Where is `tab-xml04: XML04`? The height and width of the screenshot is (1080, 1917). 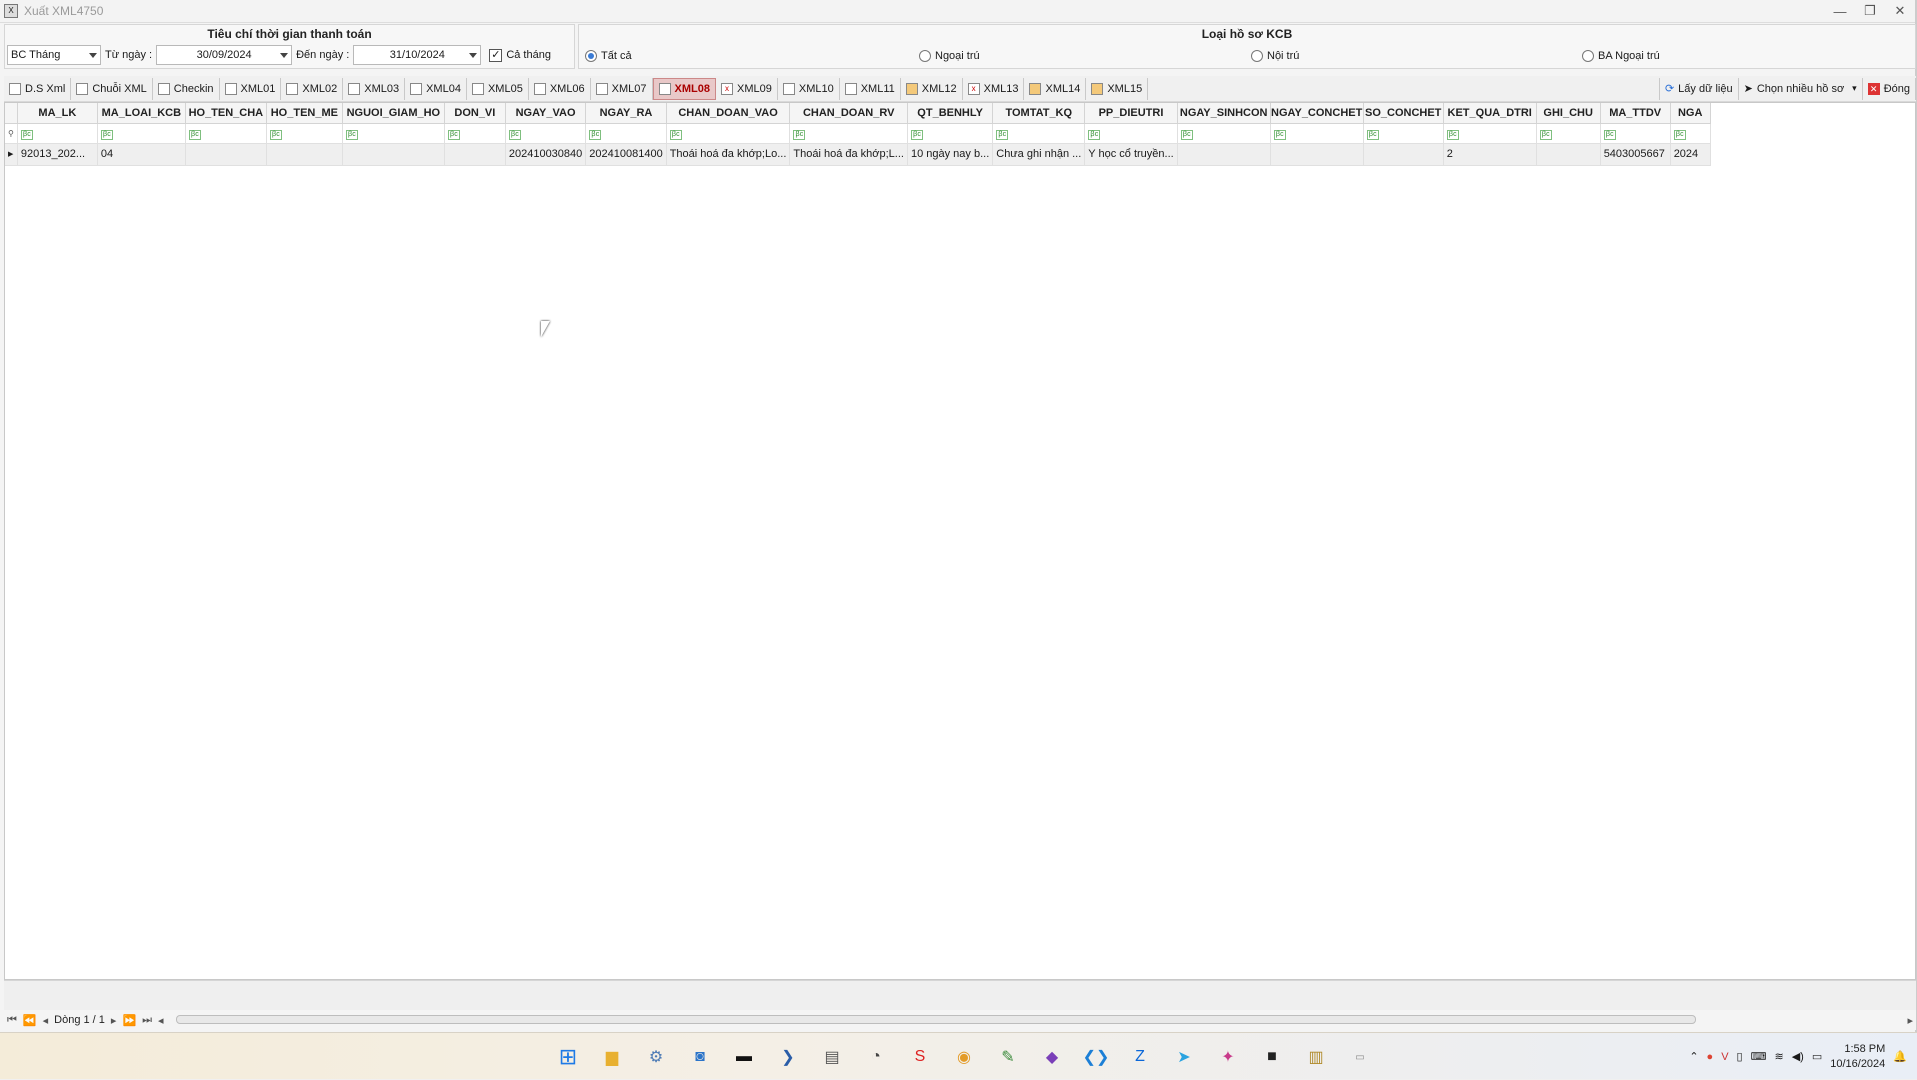
tab-xml04: XML04 is located at coordinates (436, 88).